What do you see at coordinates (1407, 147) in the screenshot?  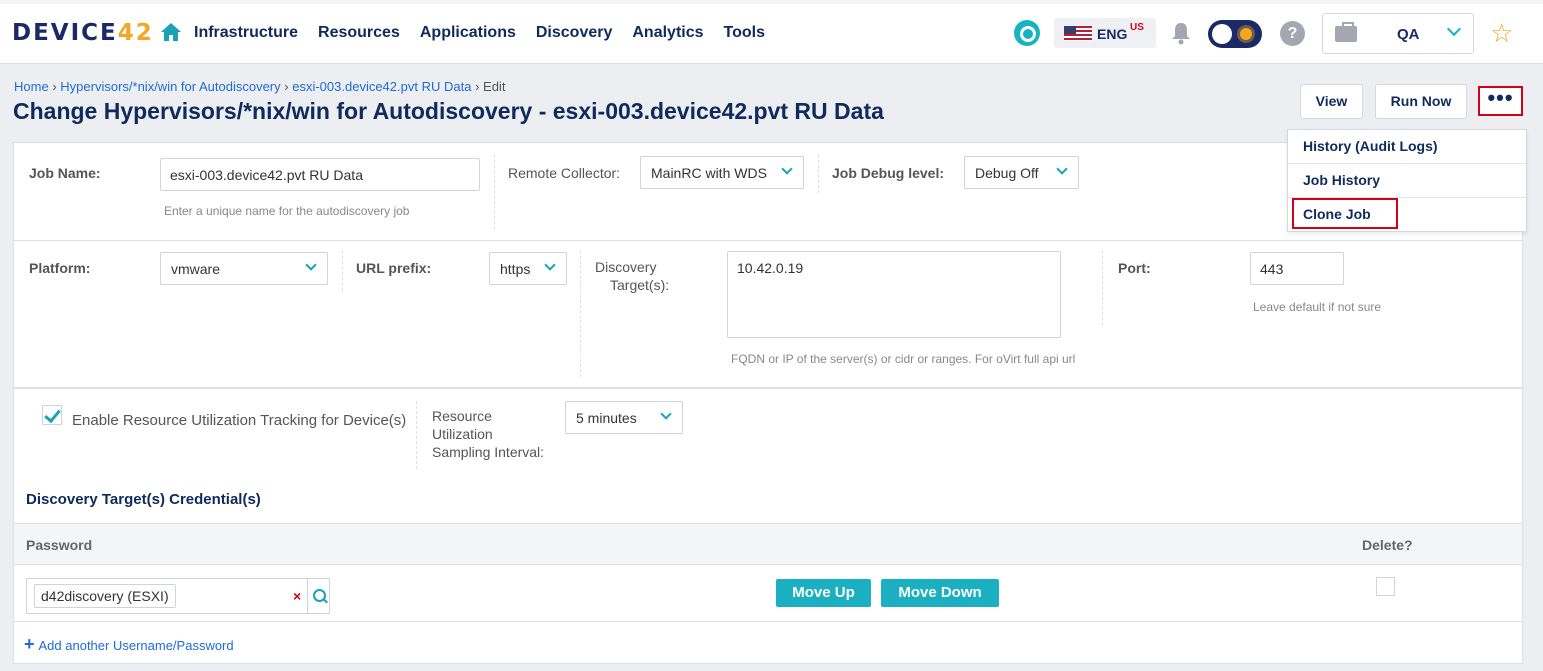 I see `menu-item-history-audit-logs: History (Audit Logs)` at bounding box center [1407, 147].